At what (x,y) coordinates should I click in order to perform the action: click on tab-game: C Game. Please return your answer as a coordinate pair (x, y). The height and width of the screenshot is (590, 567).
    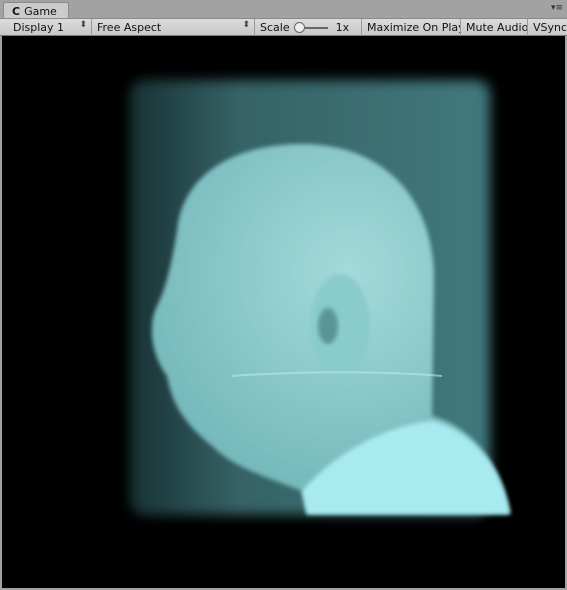
    Looking at the image, I should click on (36, 10).